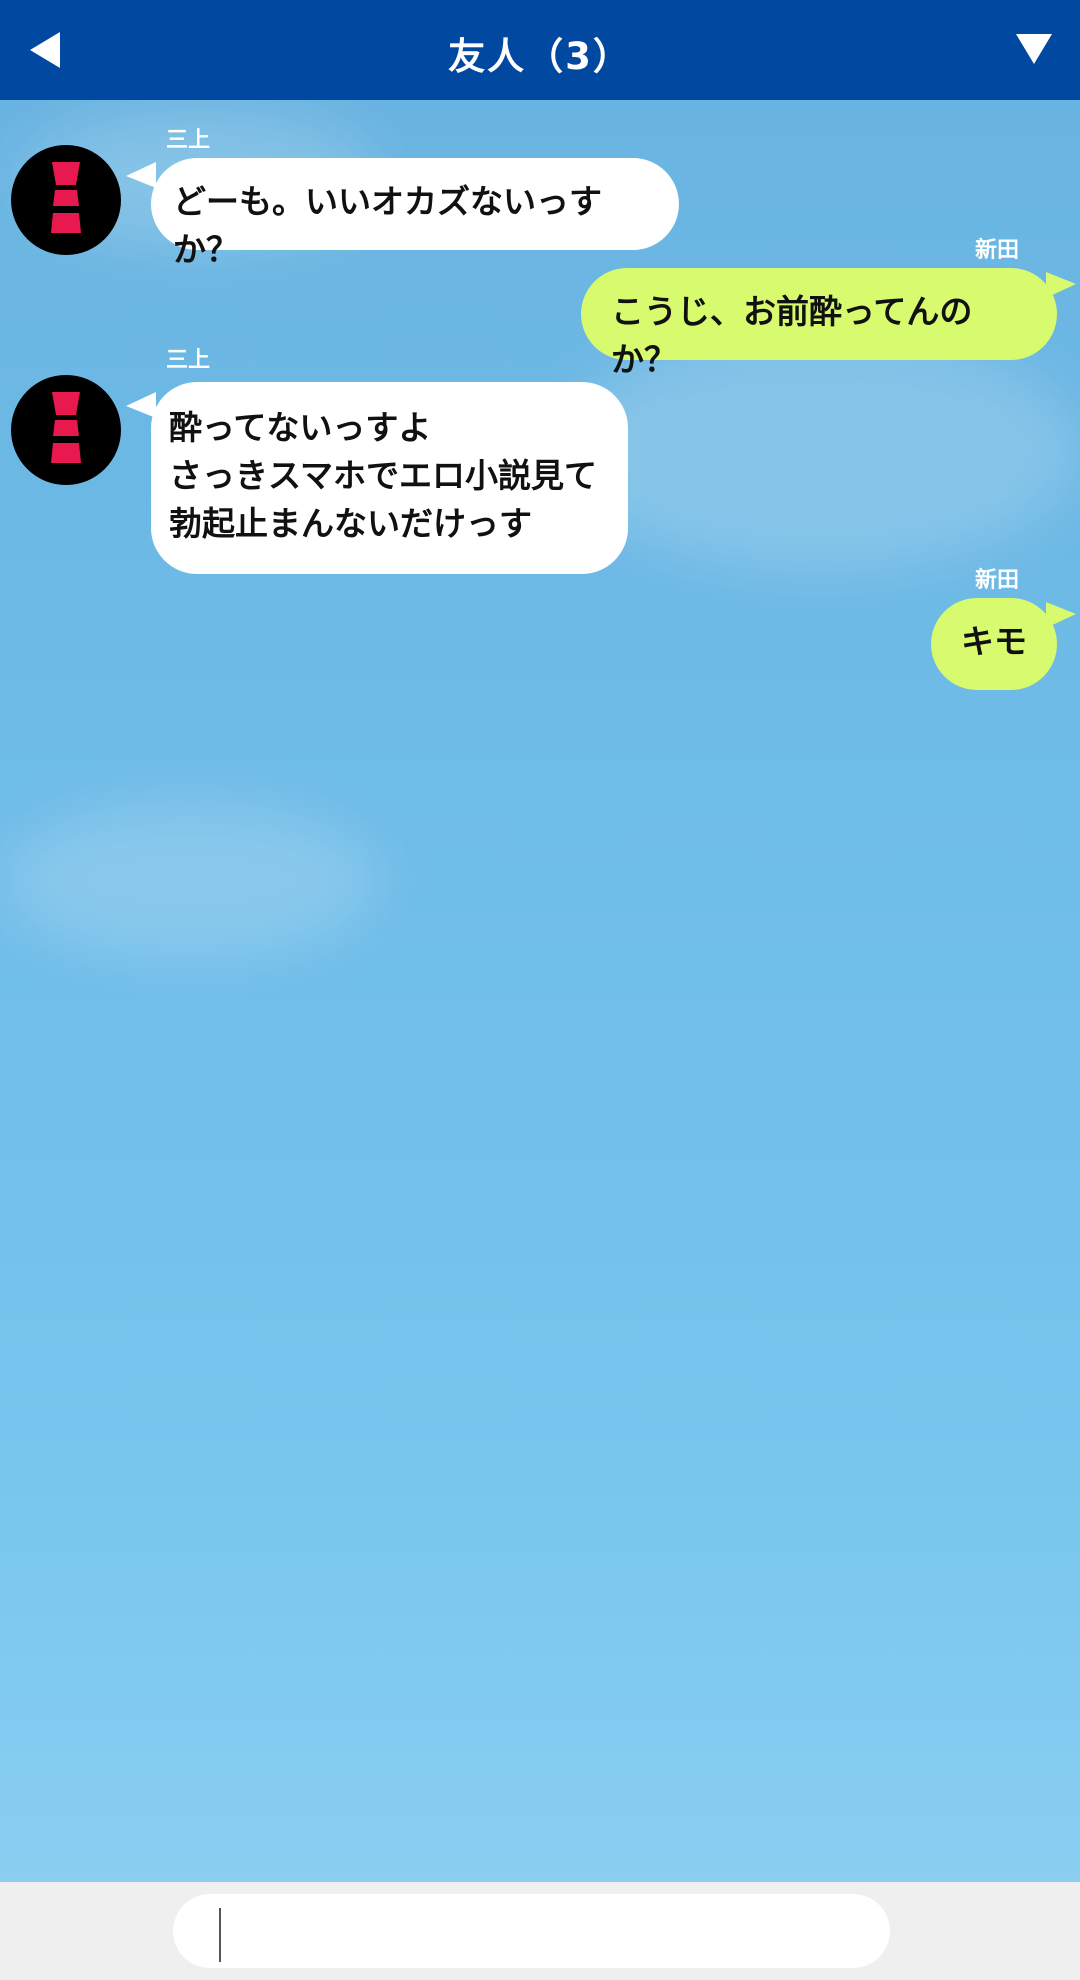 This screenshot has width=1080, height=1980. I want to click on message-bubble-incoming: どーも。いいオカズないっすか？, so click(415, 213).